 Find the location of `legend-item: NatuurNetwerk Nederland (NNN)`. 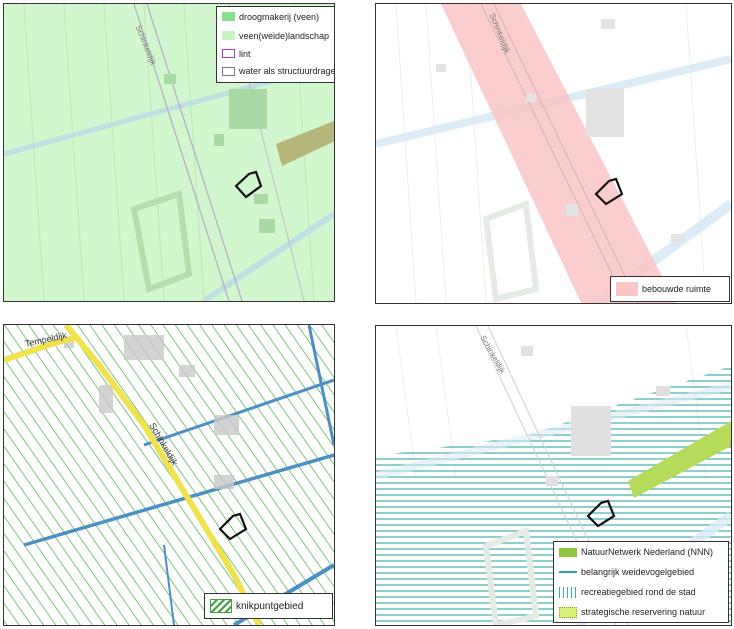

legend-item: NatuurNetwerk Nederland (NNN) is located at coordinates (641, 552).